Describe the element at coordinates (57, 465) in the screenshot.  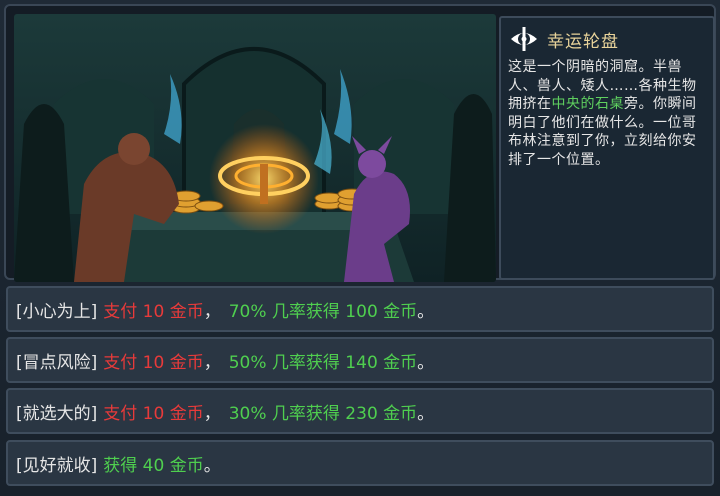
I see `choice-tag: [见好就收]` at that location.